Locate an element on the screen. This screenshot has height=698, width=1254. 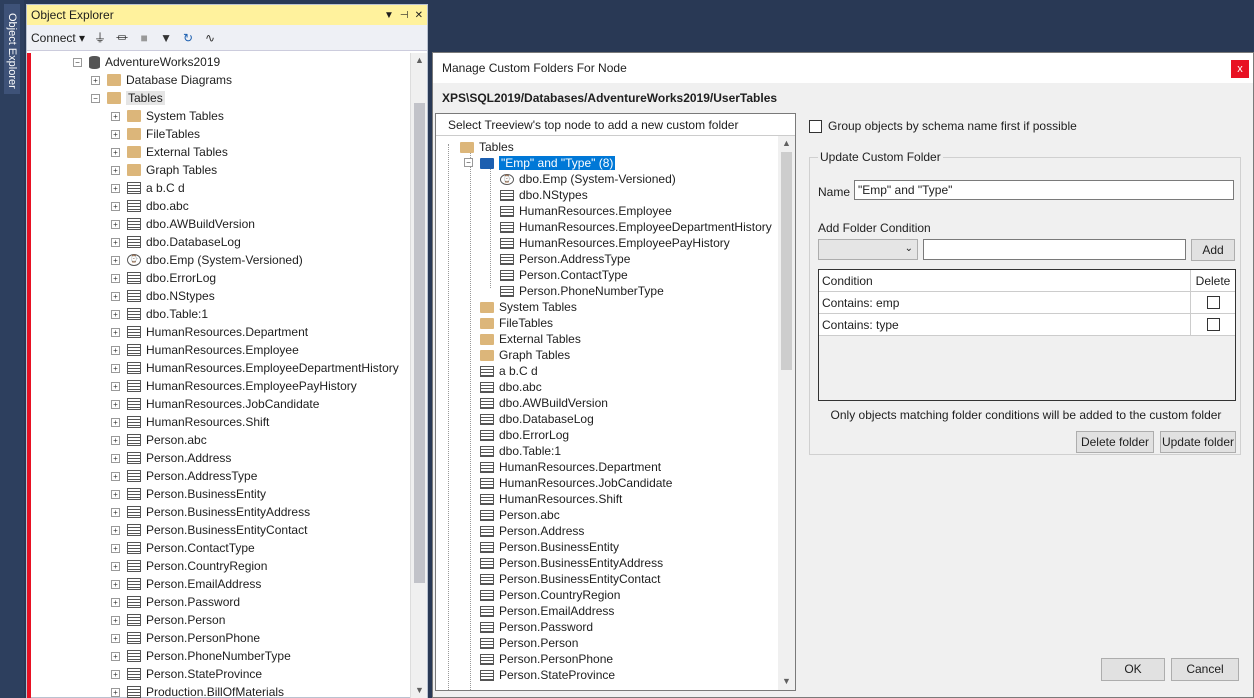
tree-item: + Person.AddressType is located at coordinates (184, 476).